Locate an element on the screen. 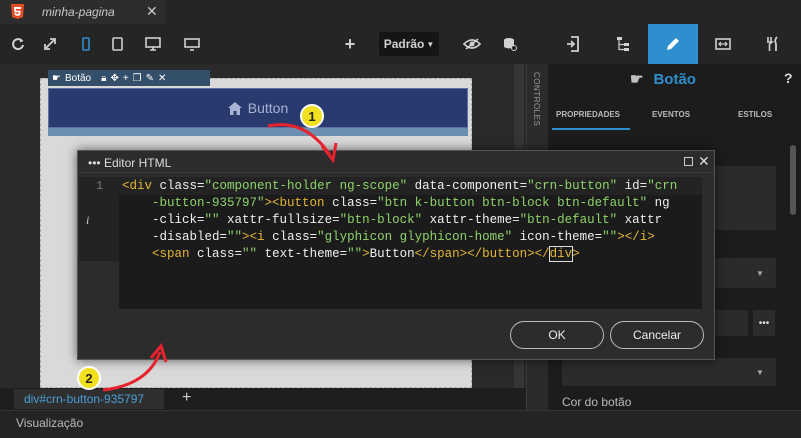  component-toolbar: ☛ Botão 🔒︎ ✥ + ❐ ✎ ✕ is located at coordinates (129, 78).